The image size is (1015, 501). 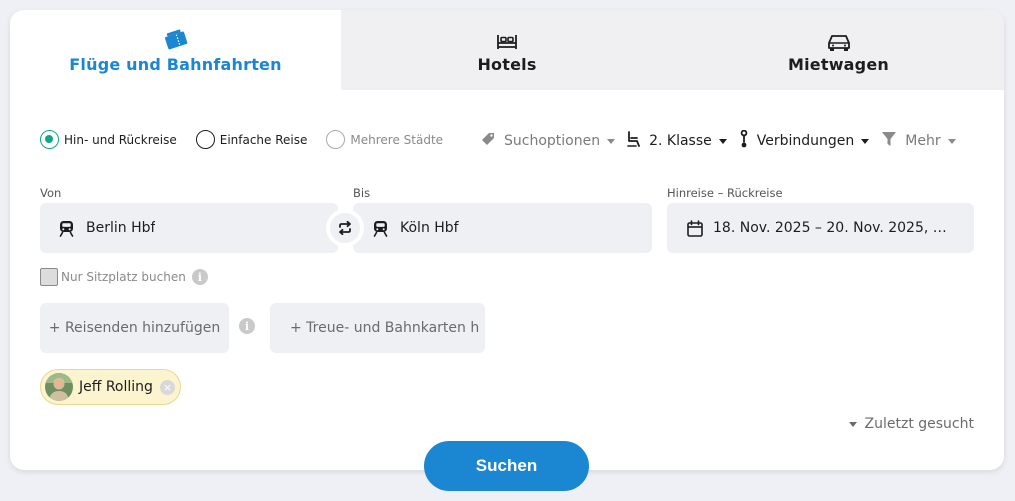 What do you see at coordinates (59, 387) in the screenshot?
I see `avatar` at bounding box center [59, 387].